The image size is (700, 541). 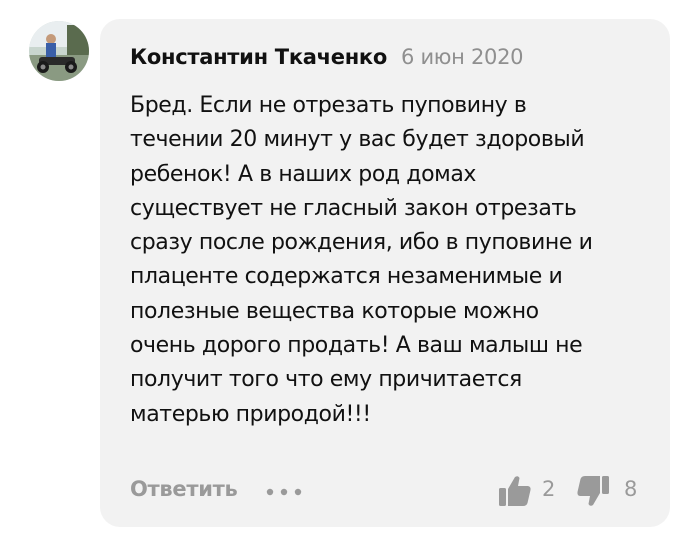 I want to click on thumbs-up-icon, so click(x=515, y=491).